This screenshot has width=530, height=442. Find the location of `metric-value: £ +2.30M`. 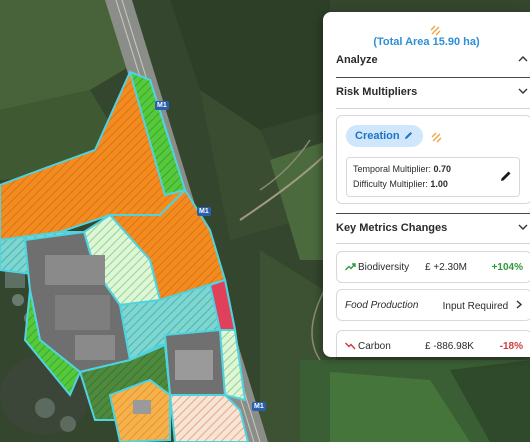

metric-value: £ +2.30M is located at coordinates (446, 267).